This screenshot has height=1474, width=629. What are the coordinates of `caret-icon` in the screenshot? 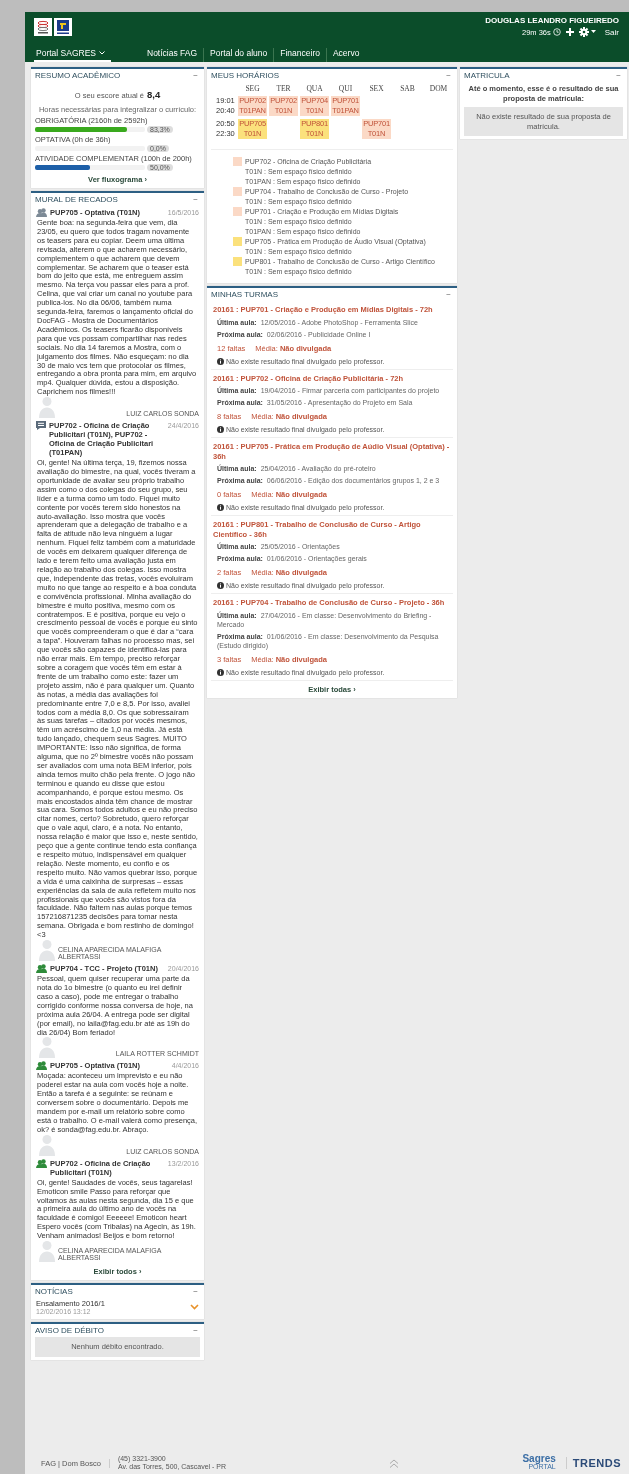 It's located at (593, 32).